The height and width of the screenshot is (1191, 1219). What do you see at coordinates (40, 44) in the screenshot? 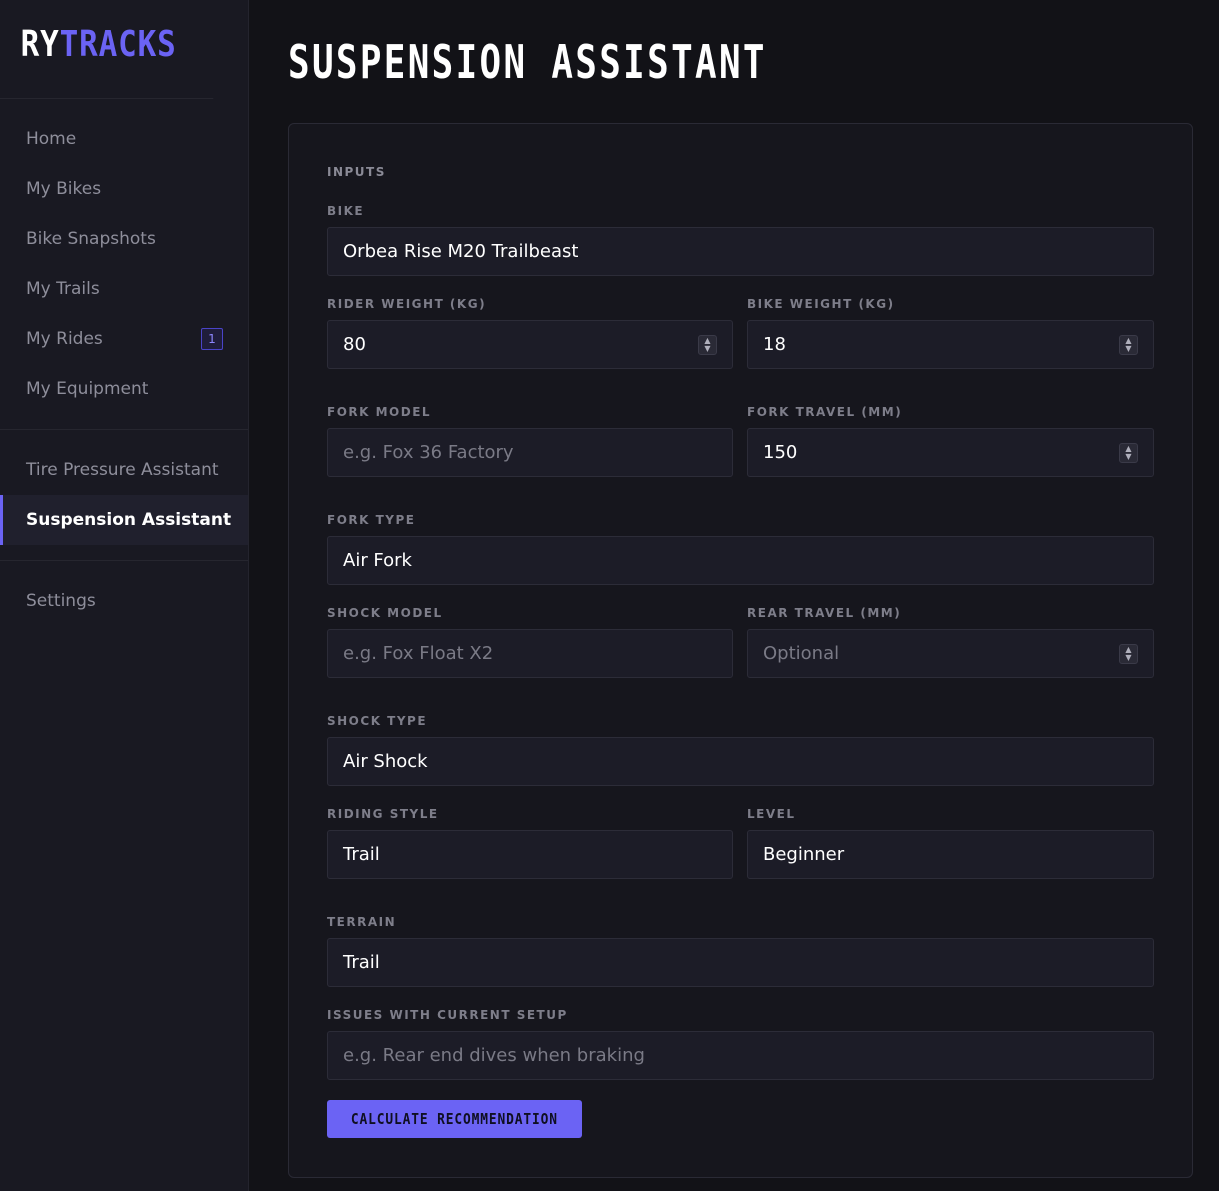
I see `brand-logo-part1: RY` at bounding box center [40, 44].